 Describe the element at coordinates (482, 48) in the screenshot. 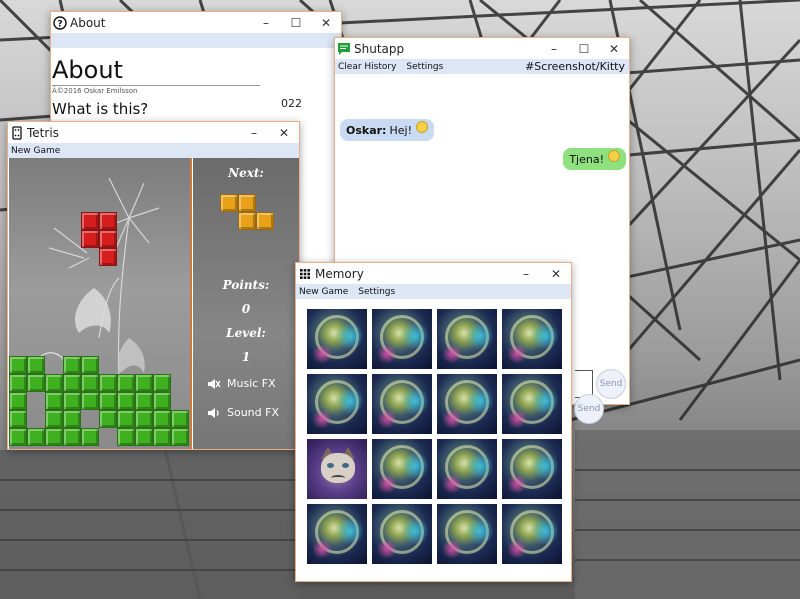

I see `shutapp-titlebar: Shutapp – ☐ ✕` at that location.